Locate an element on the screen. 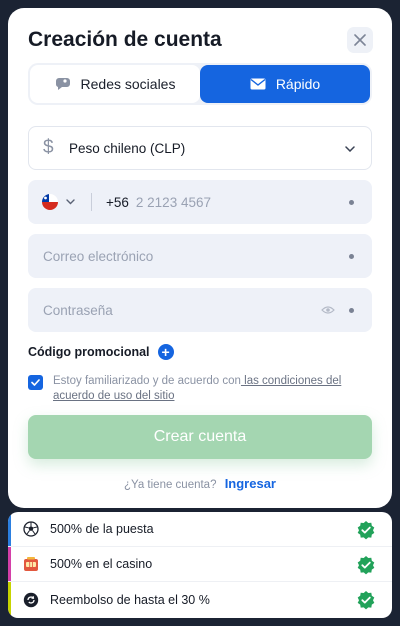  close-icon is located at coordinates (360, 40).